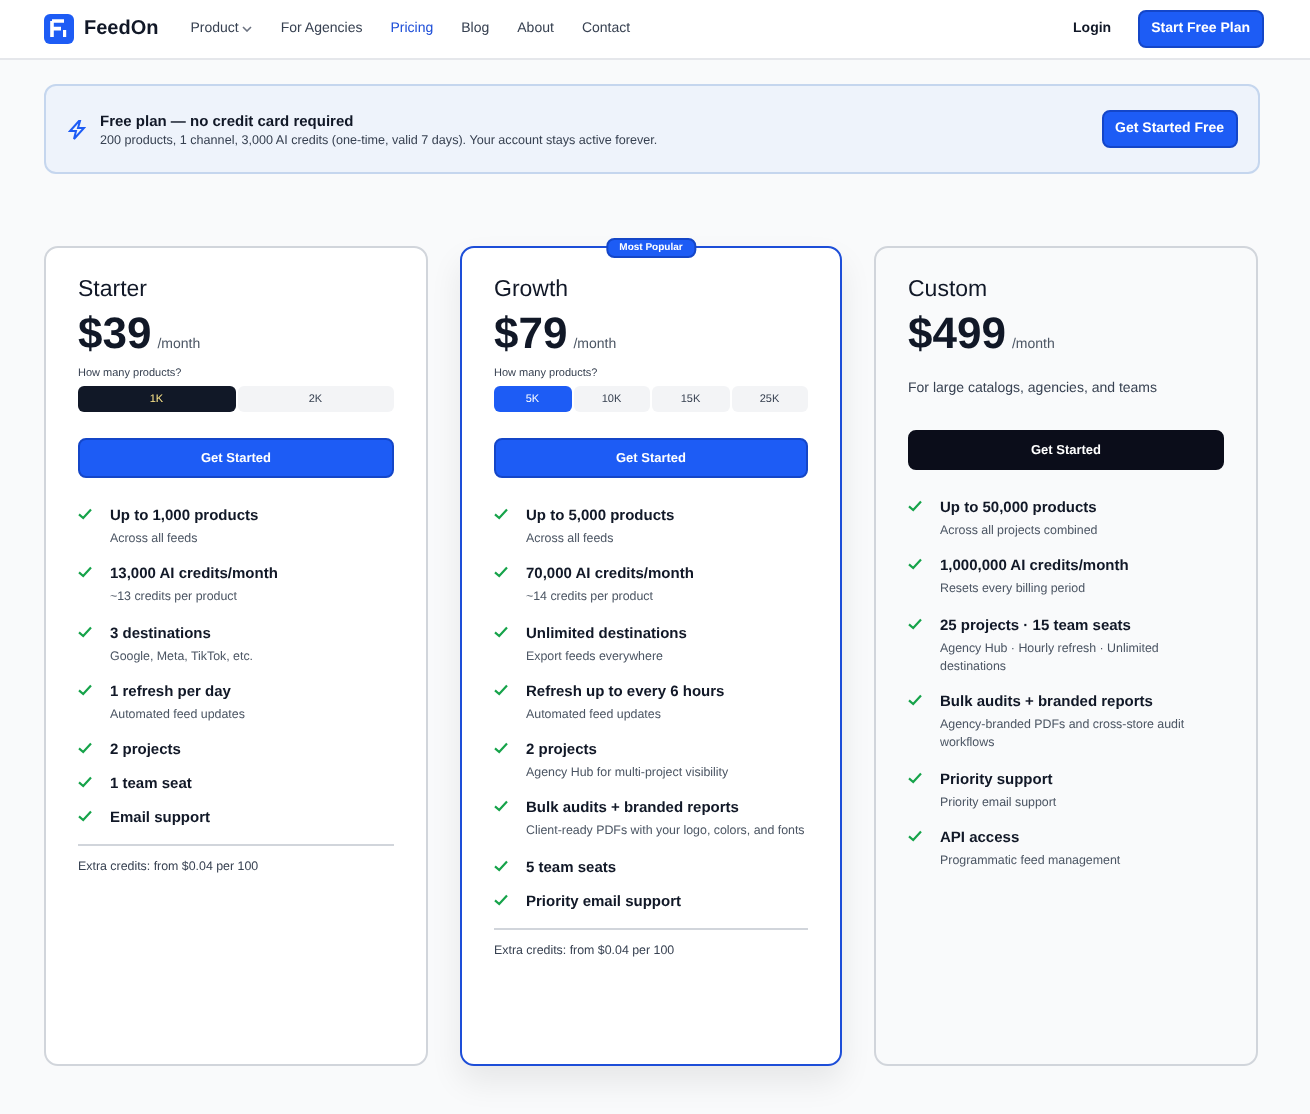 The image size is (1310, 1114). I want to click on plan-name: Growth, so click(532, 290).